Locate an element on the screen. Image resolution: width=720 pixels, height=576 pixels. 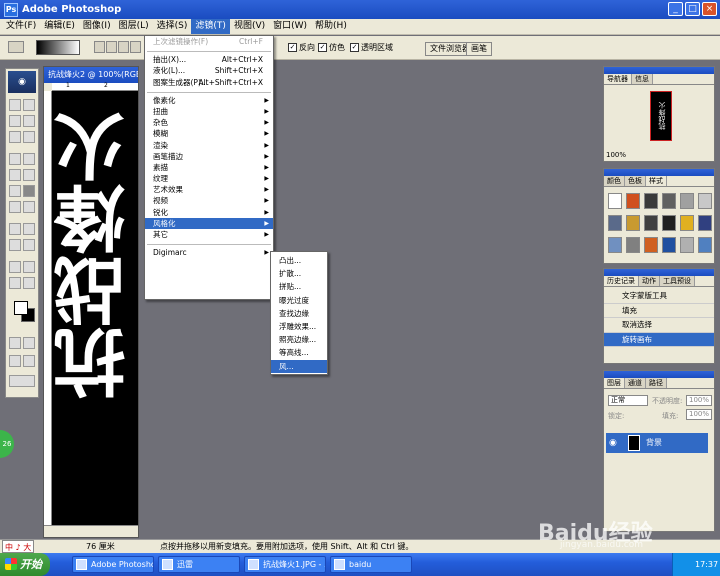
menu-help: 帮助(H) is located at coordinates (331, 26).